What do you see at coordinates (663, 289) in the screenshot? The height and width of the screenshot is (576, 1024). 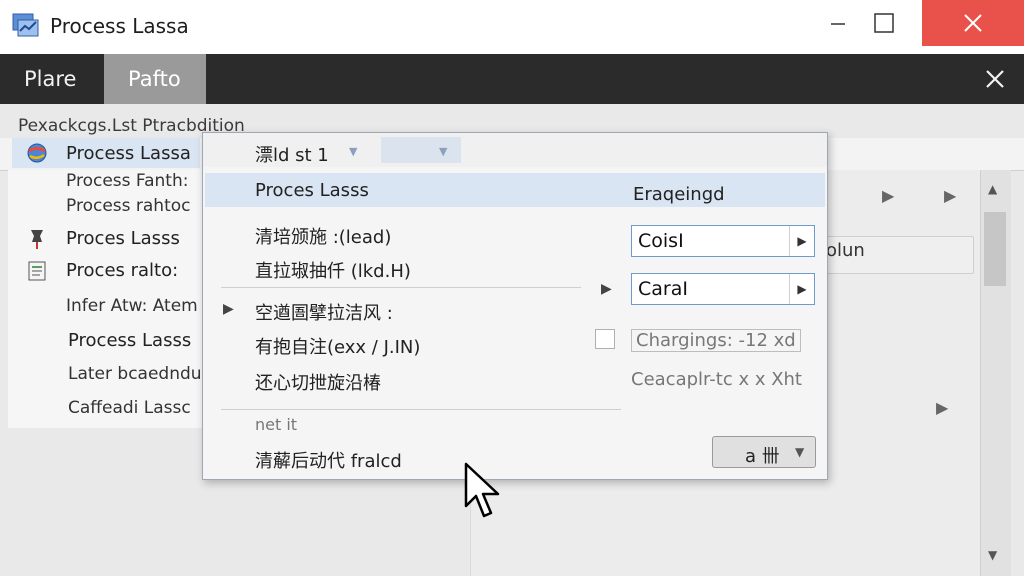 I see `combo-field-value: CaraI` at bounding box center [663, 289].